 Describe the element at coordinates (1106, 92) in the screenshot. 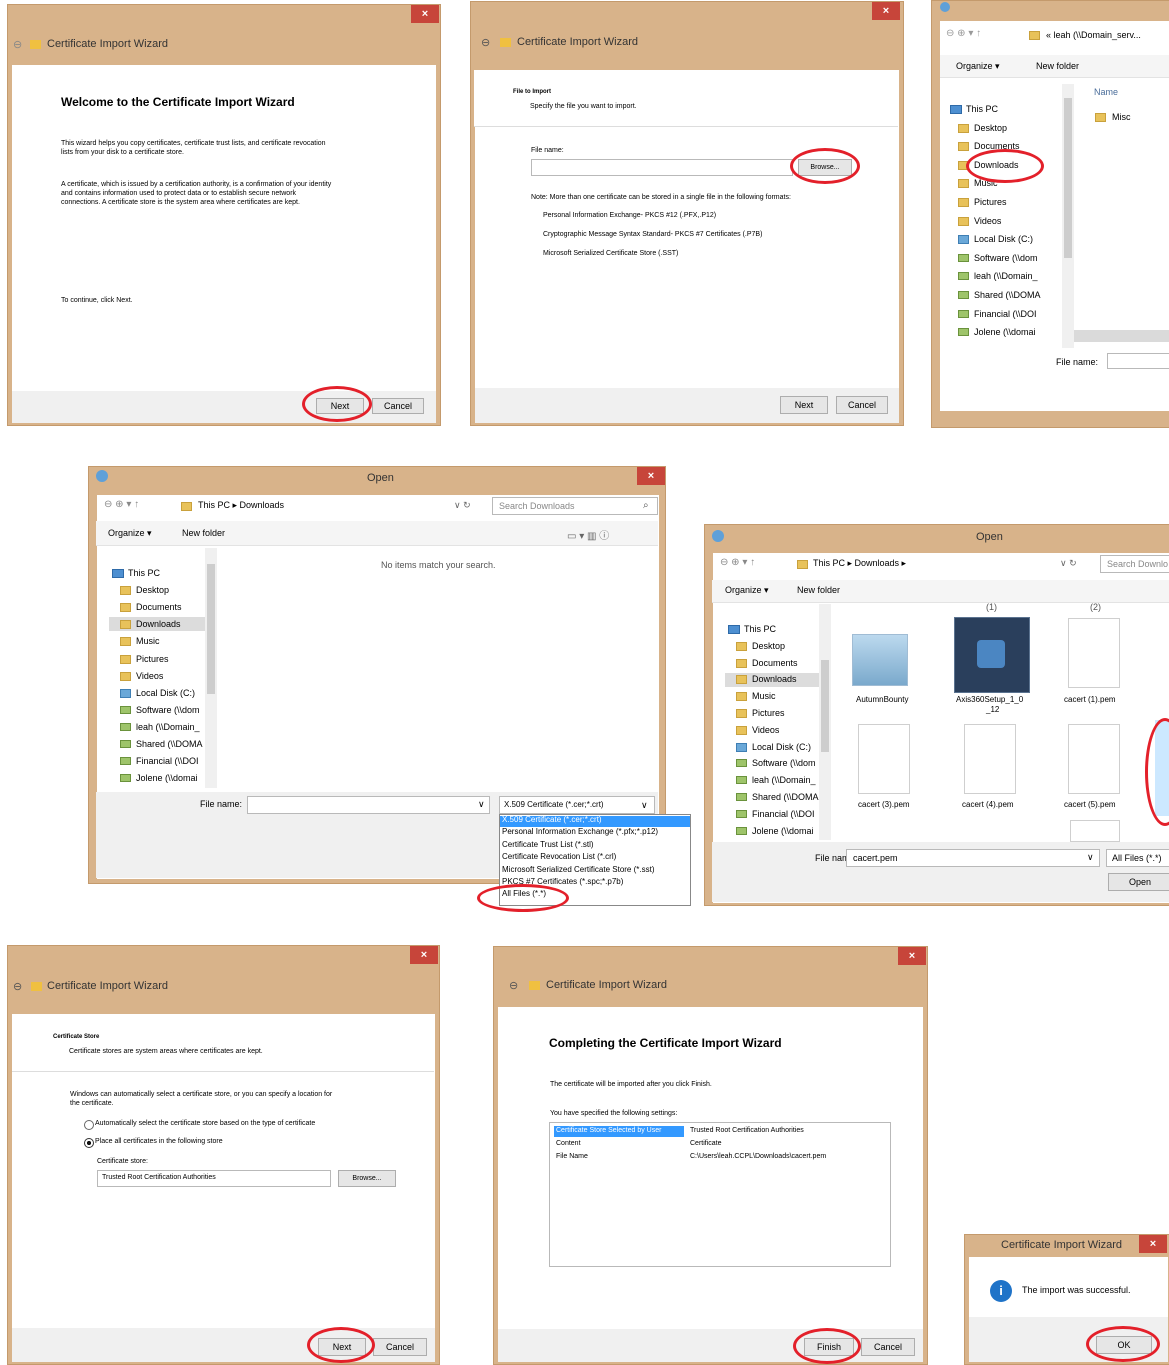

I see `column-header-name: Name` at that location.